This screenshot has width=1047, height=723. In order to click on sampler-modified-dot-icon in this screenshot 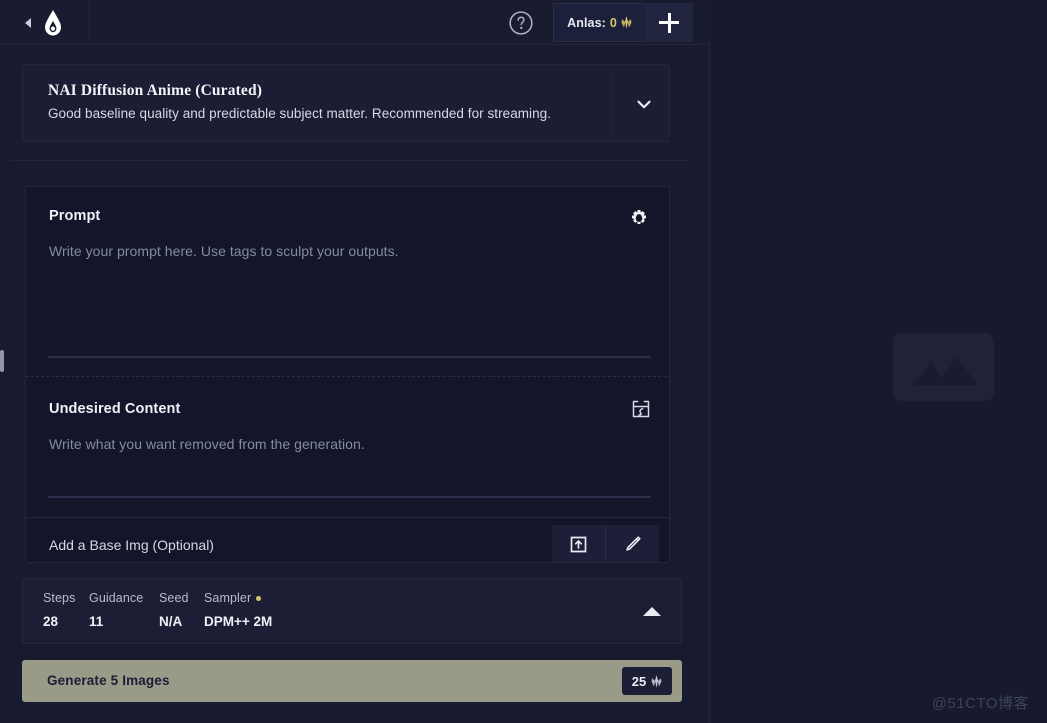, I will do `click(259, 598)`.